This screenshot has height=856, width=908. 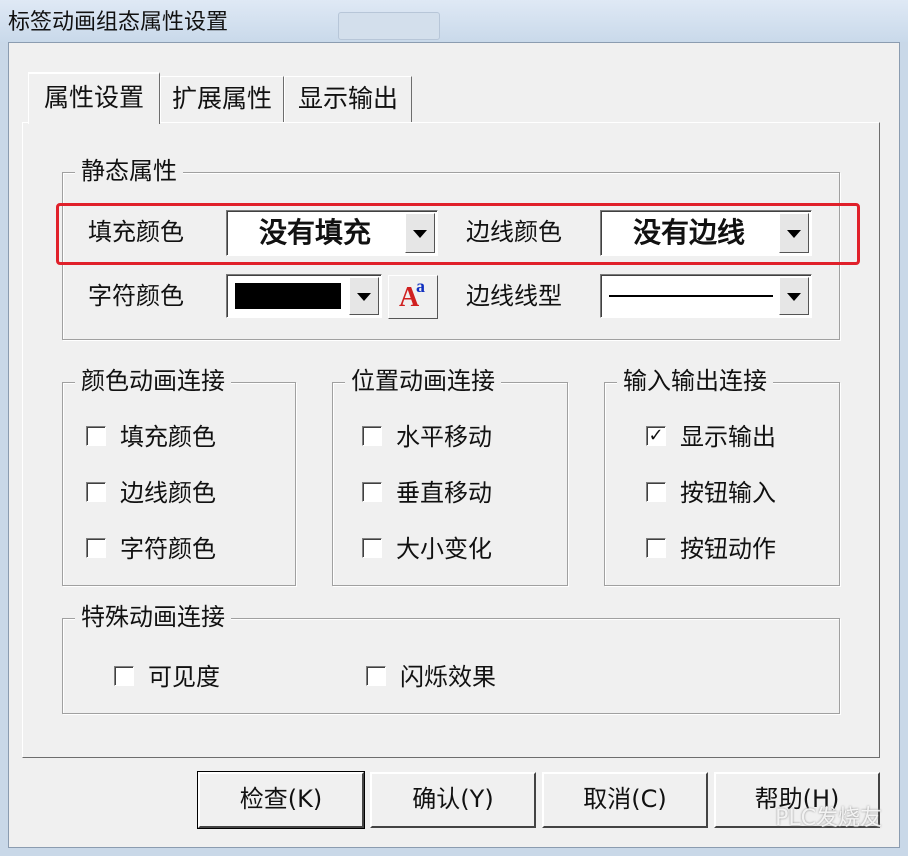 I want to click on line-style-sample, so click(x=691, y=296).